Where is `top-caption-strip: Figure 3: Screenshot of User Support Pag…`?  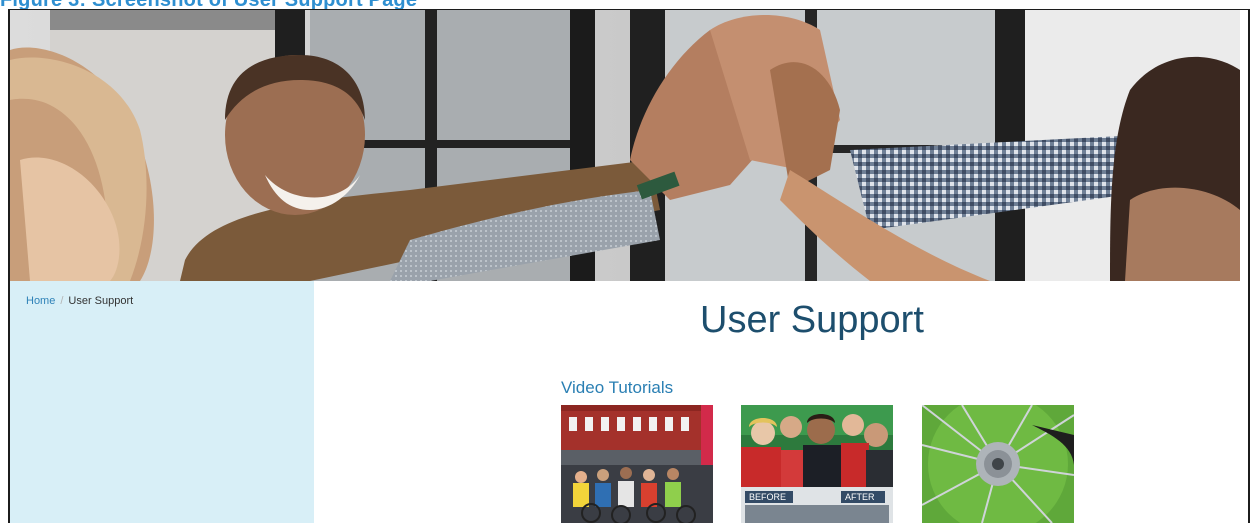
top-caption-strip: Figure 3: Screenshot of User Support Pag… is located at coordinates (626, 4).